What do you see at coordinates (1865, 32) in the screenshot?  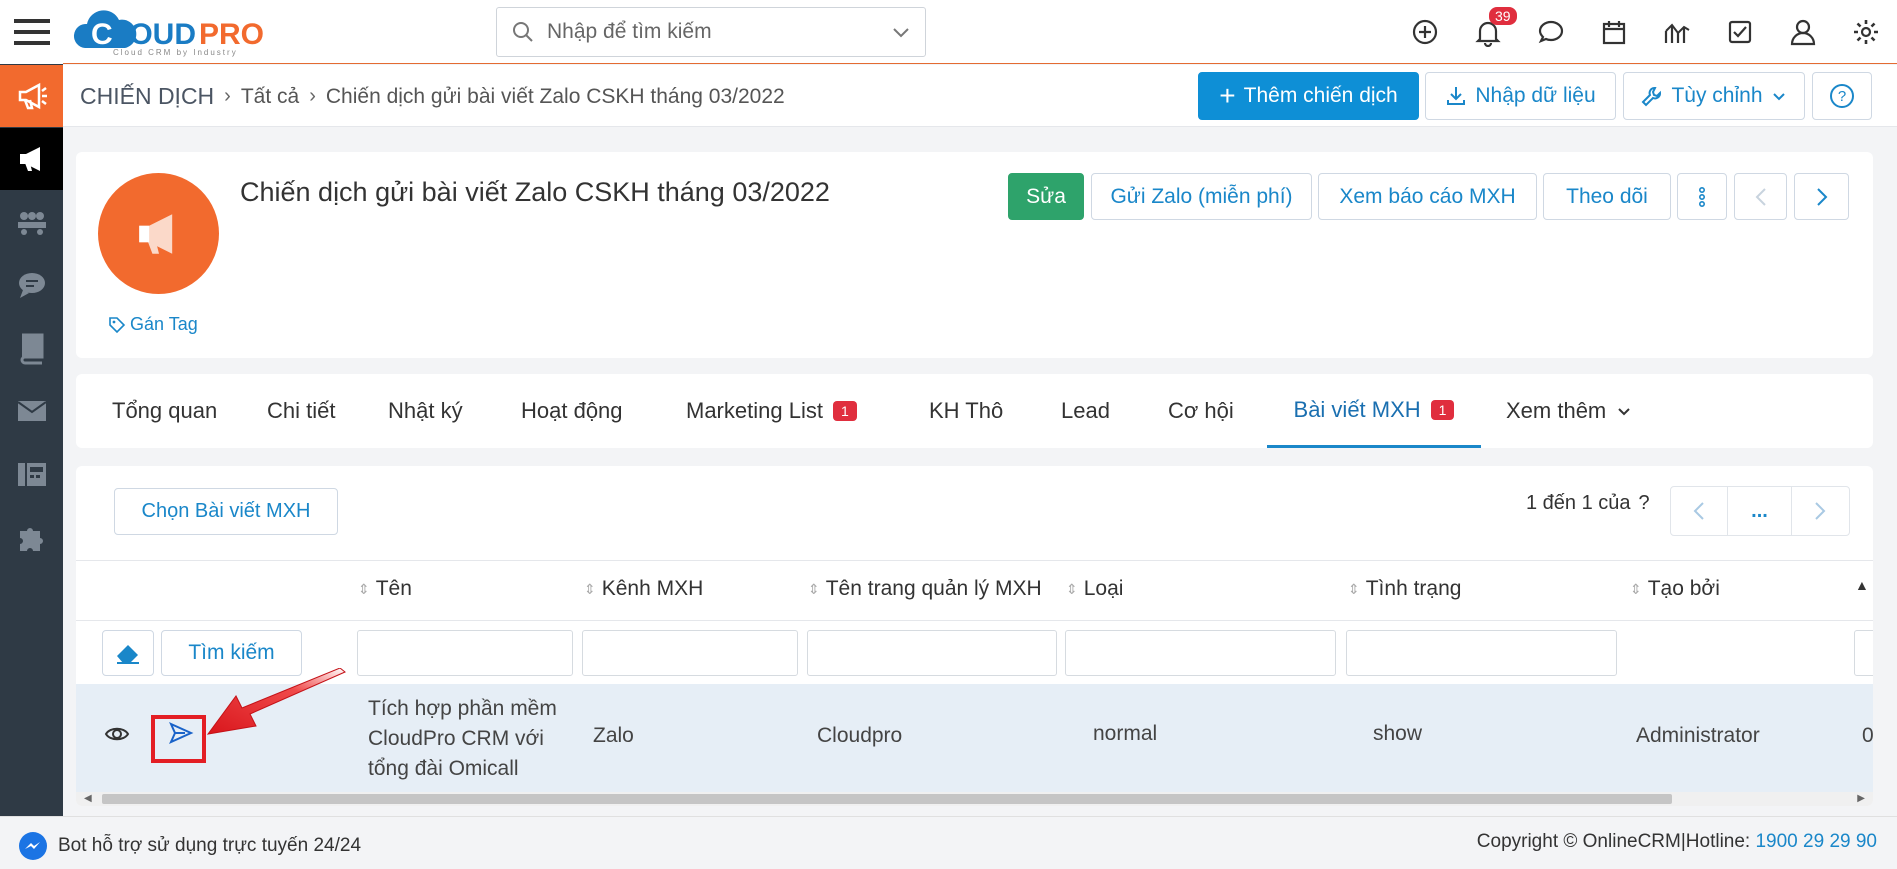 I see `settings-button` at bounding box center [1865, 32].